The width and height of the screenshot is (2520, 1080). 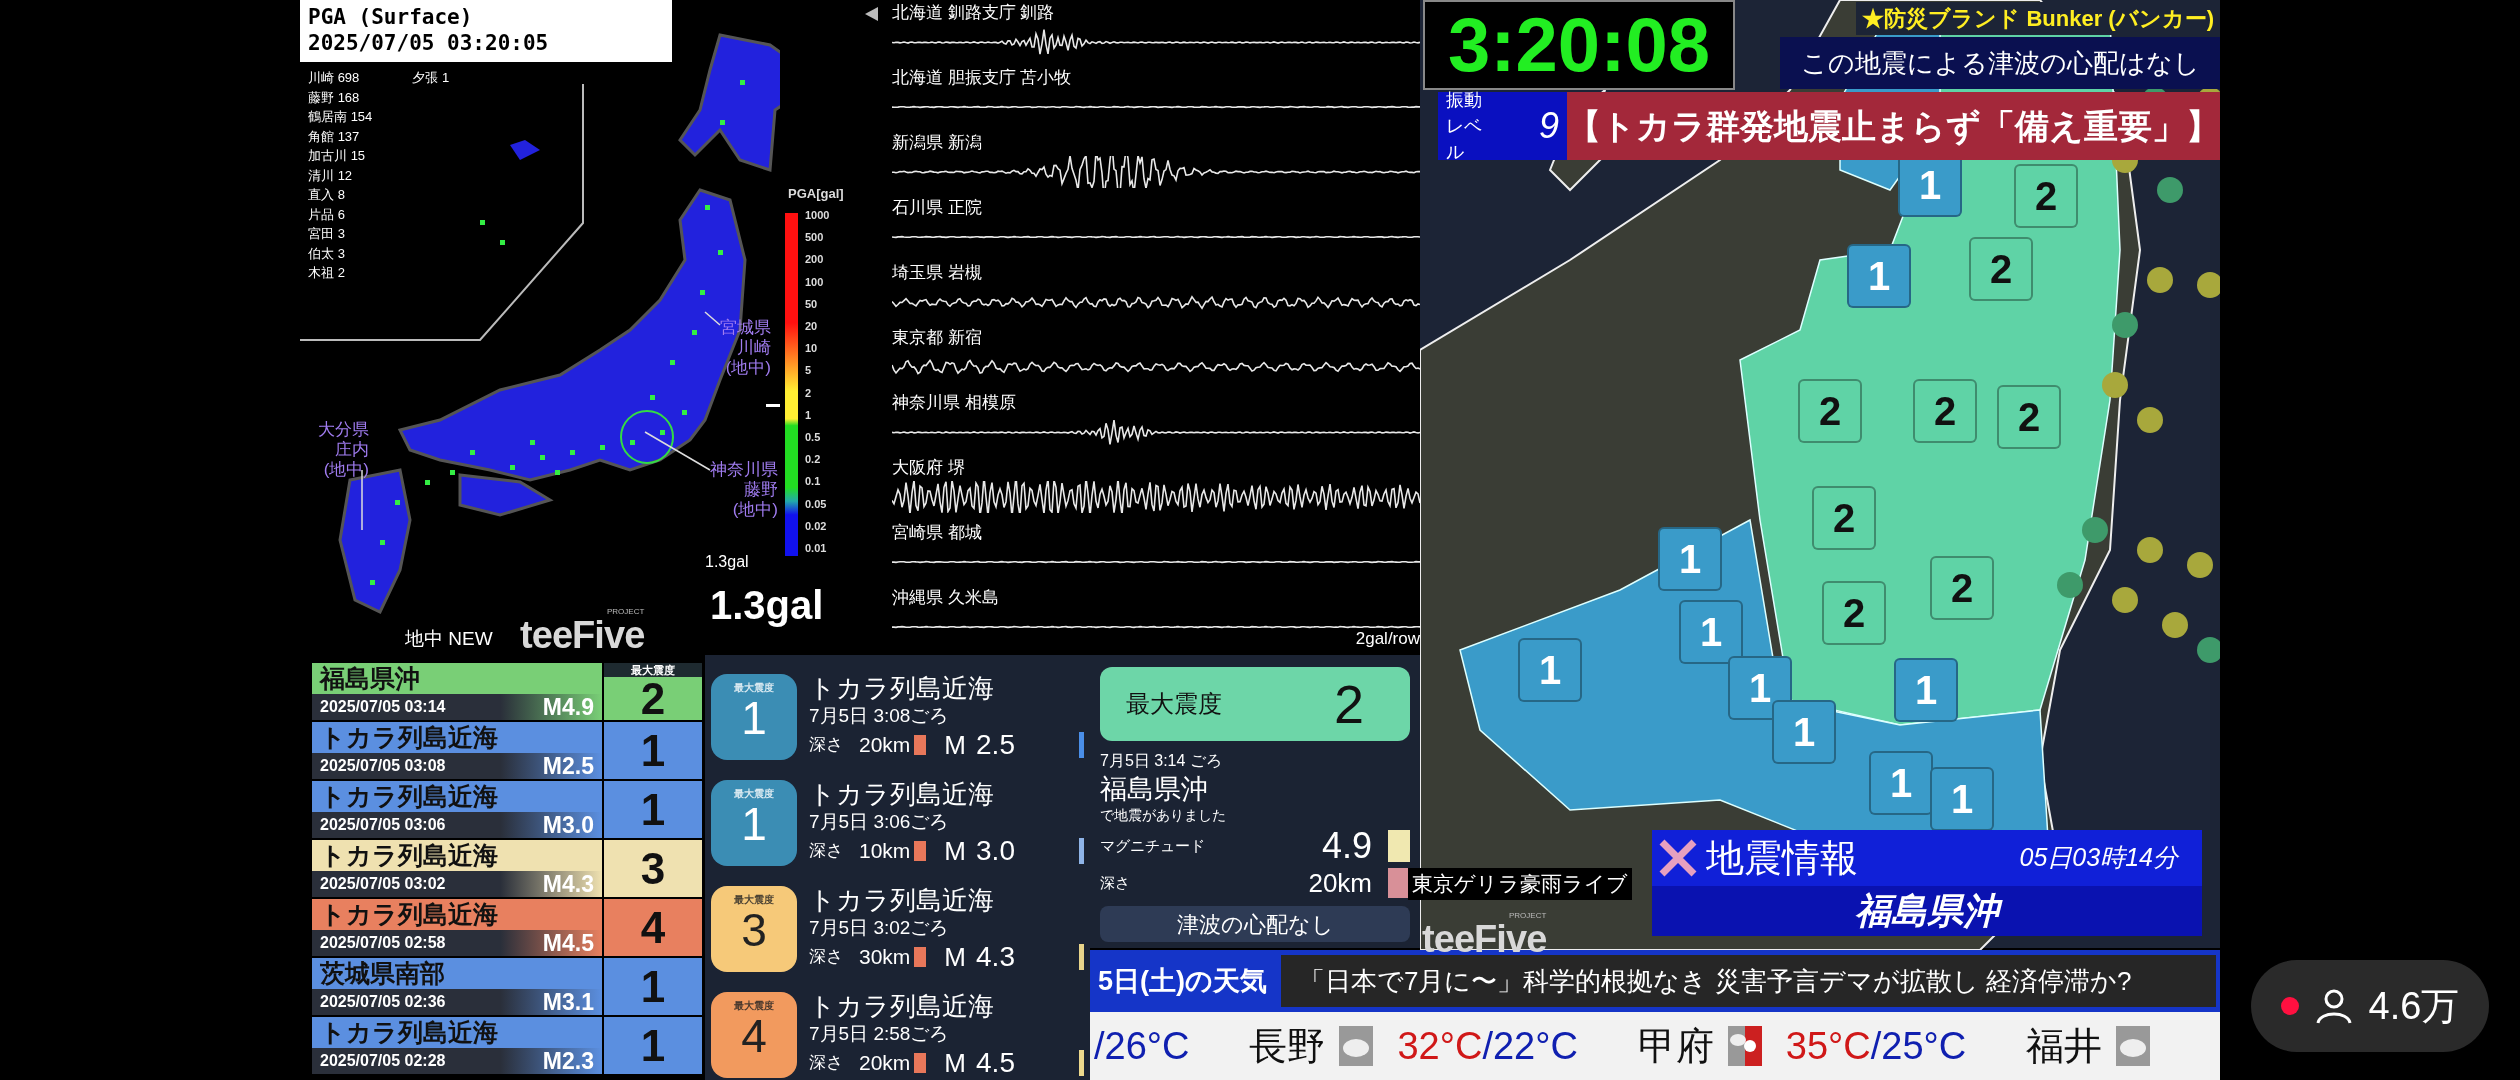 What do you see at coordinates (1675, 1046) in the screenshot?
I see `city-name: 甲府` at bounding box center [1675, 1046].